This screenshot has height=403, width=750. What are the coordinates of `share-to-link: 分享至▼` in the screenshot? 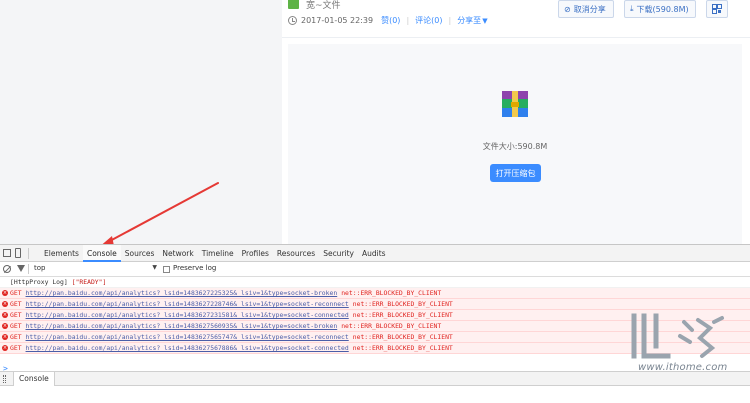 It's located at (472, 20).